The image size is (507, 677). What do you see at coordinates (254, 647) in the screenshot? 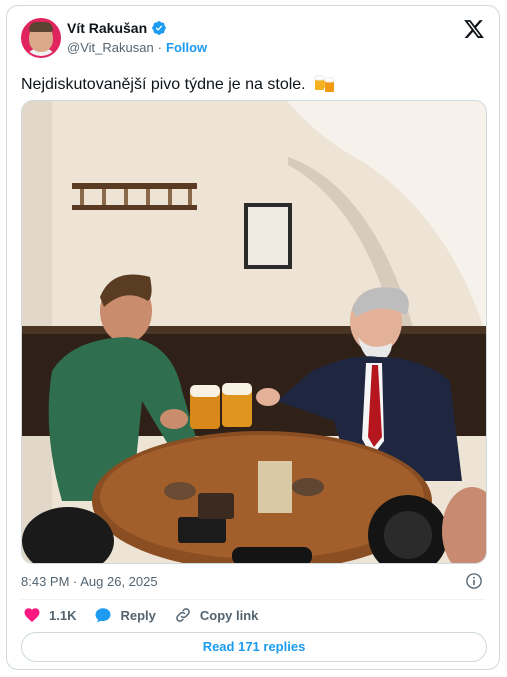
I see `read-replies-button: Read 171 replies` at bounding box center [254, 647].